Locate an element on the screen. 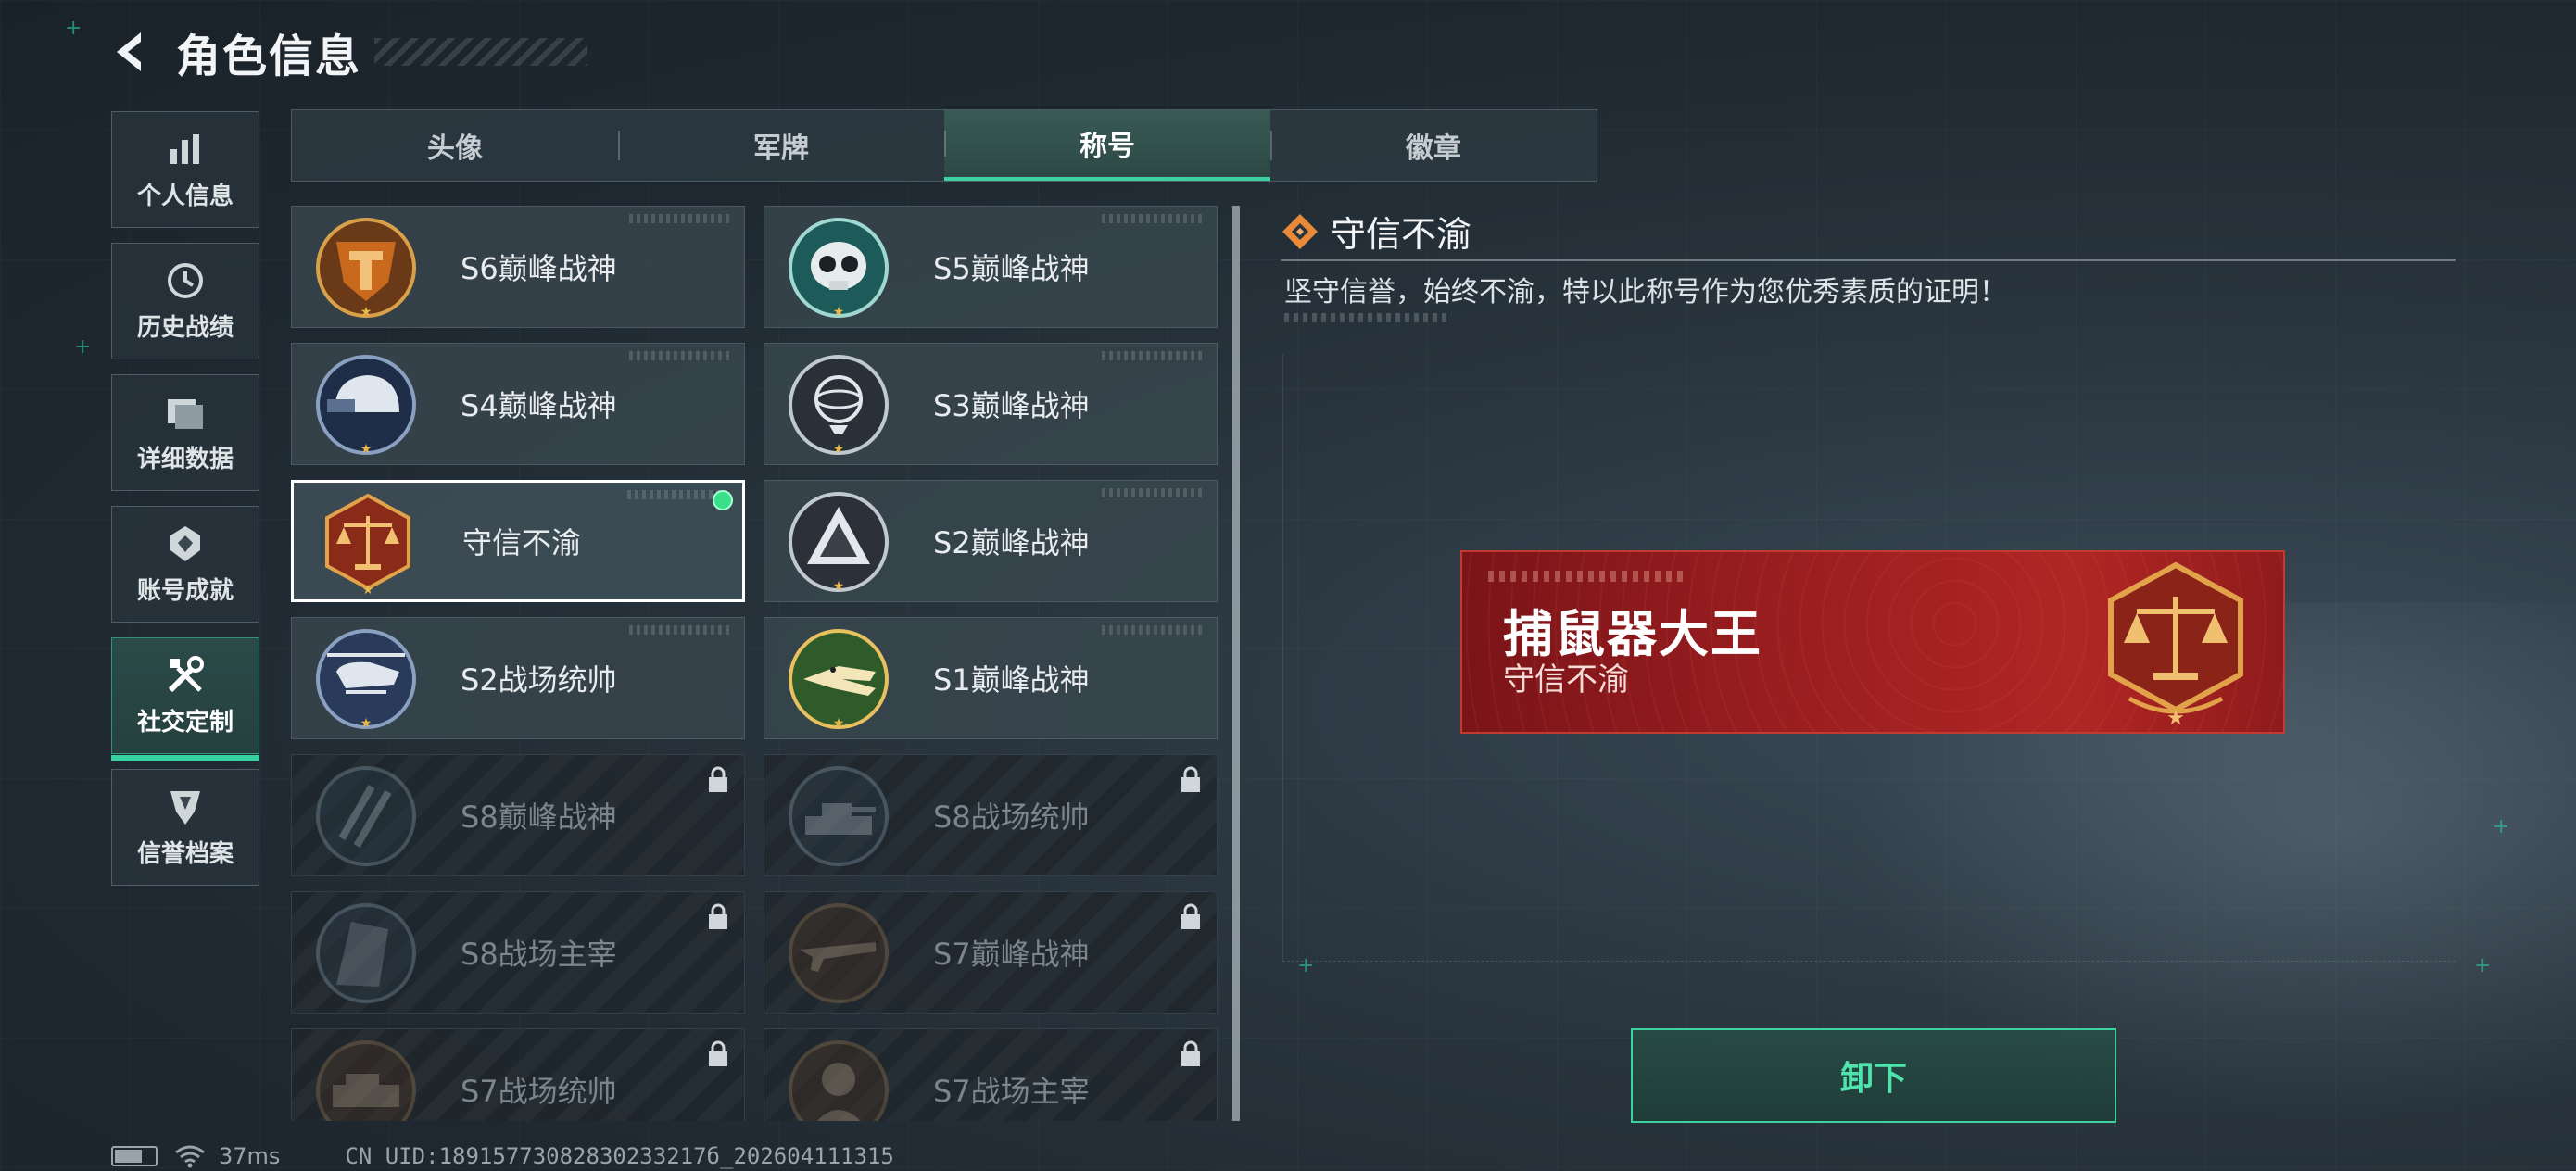  title-card-s2-peak: ★ S2巅峰战神 is located at coordinates (991, 541).